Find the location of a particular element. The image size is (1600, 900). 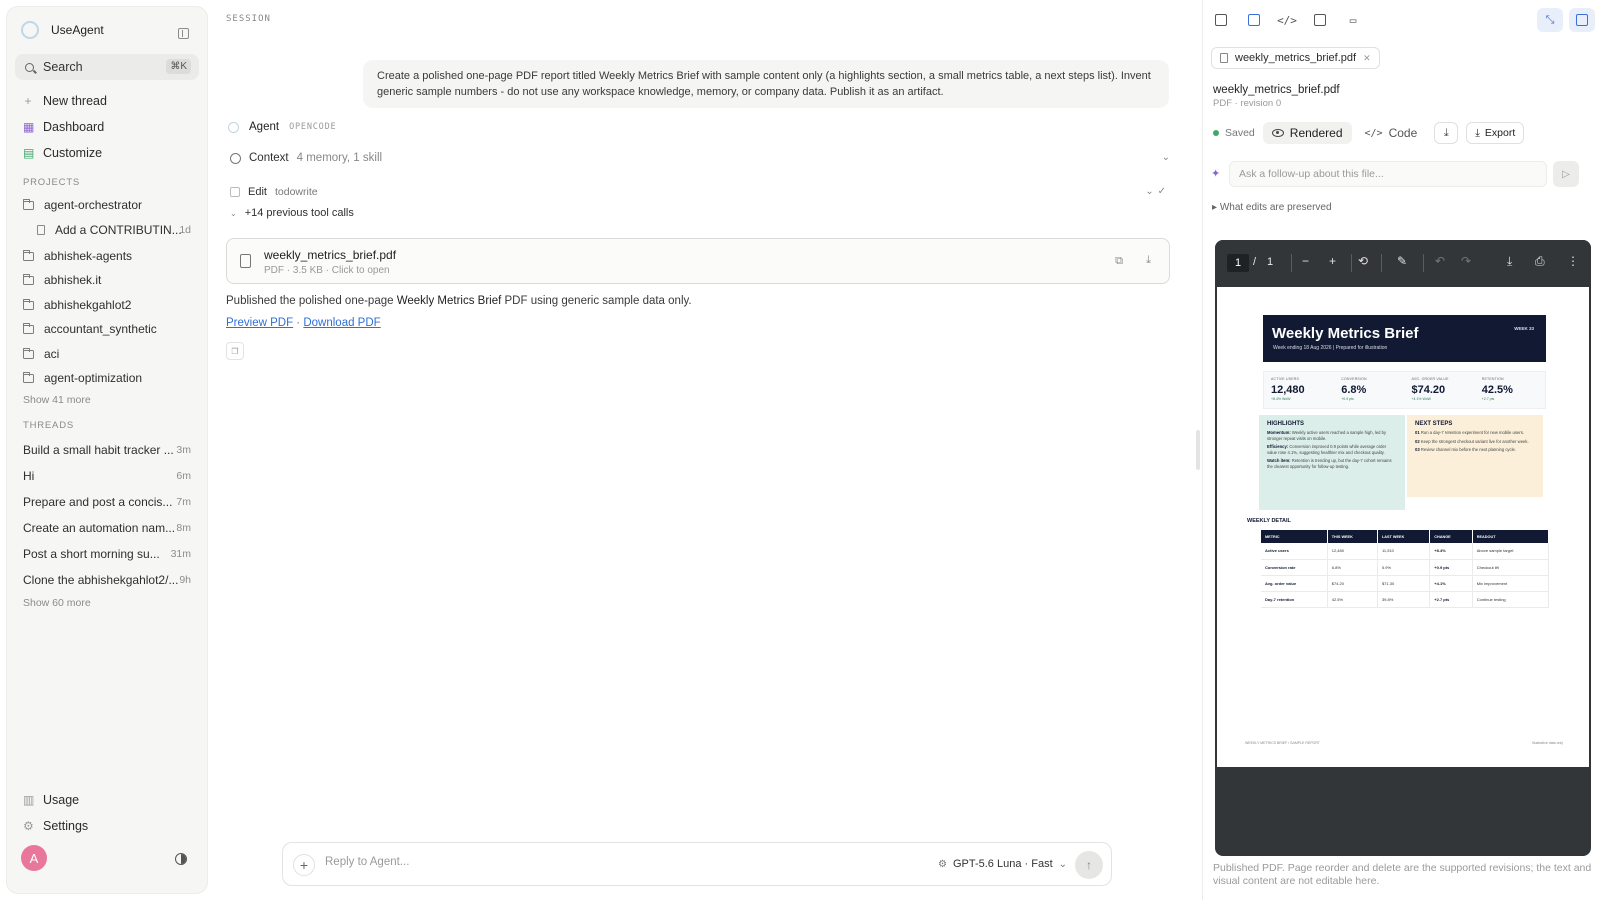

metric-label: CONVERSION is located at coordinates (1354, 379).